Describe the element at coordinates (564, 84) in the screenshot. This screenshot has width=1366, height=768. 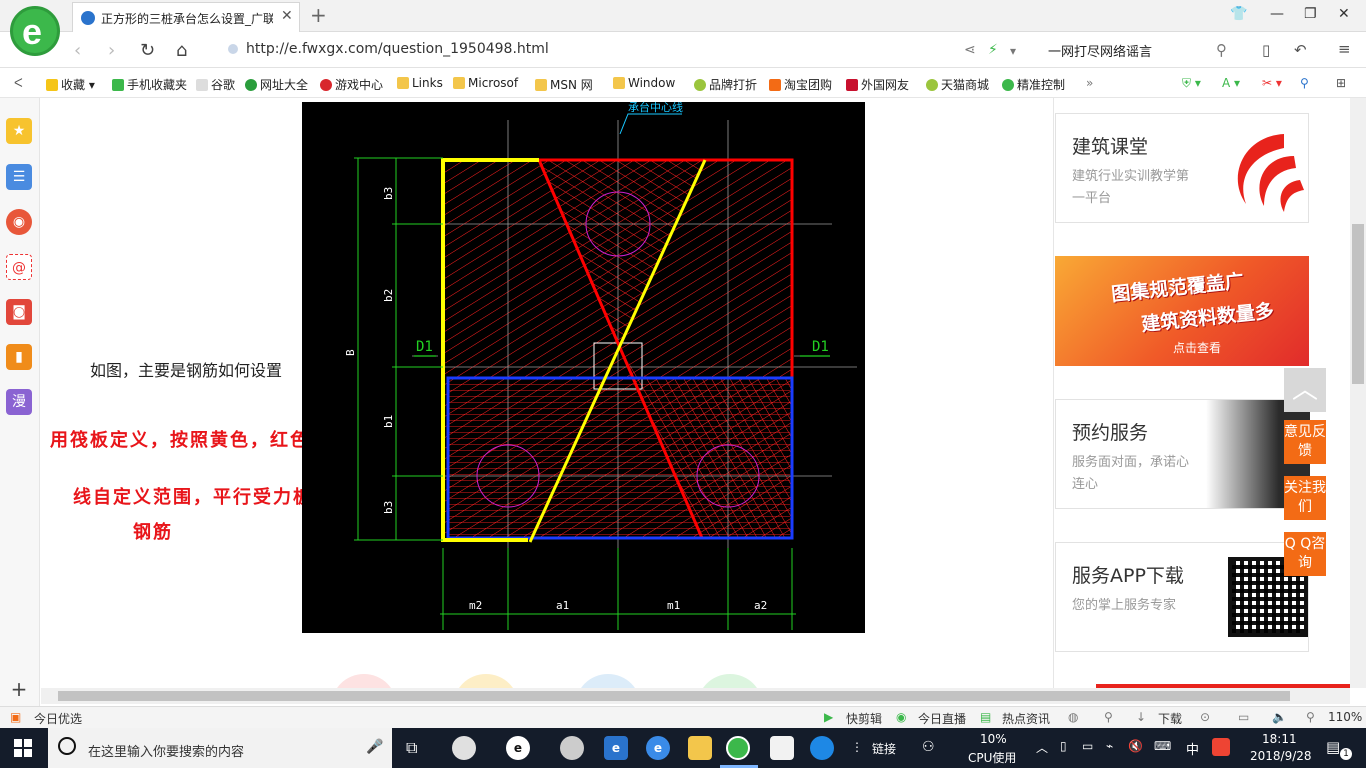
I see `bookmark-msn: MSN 网` at that location.